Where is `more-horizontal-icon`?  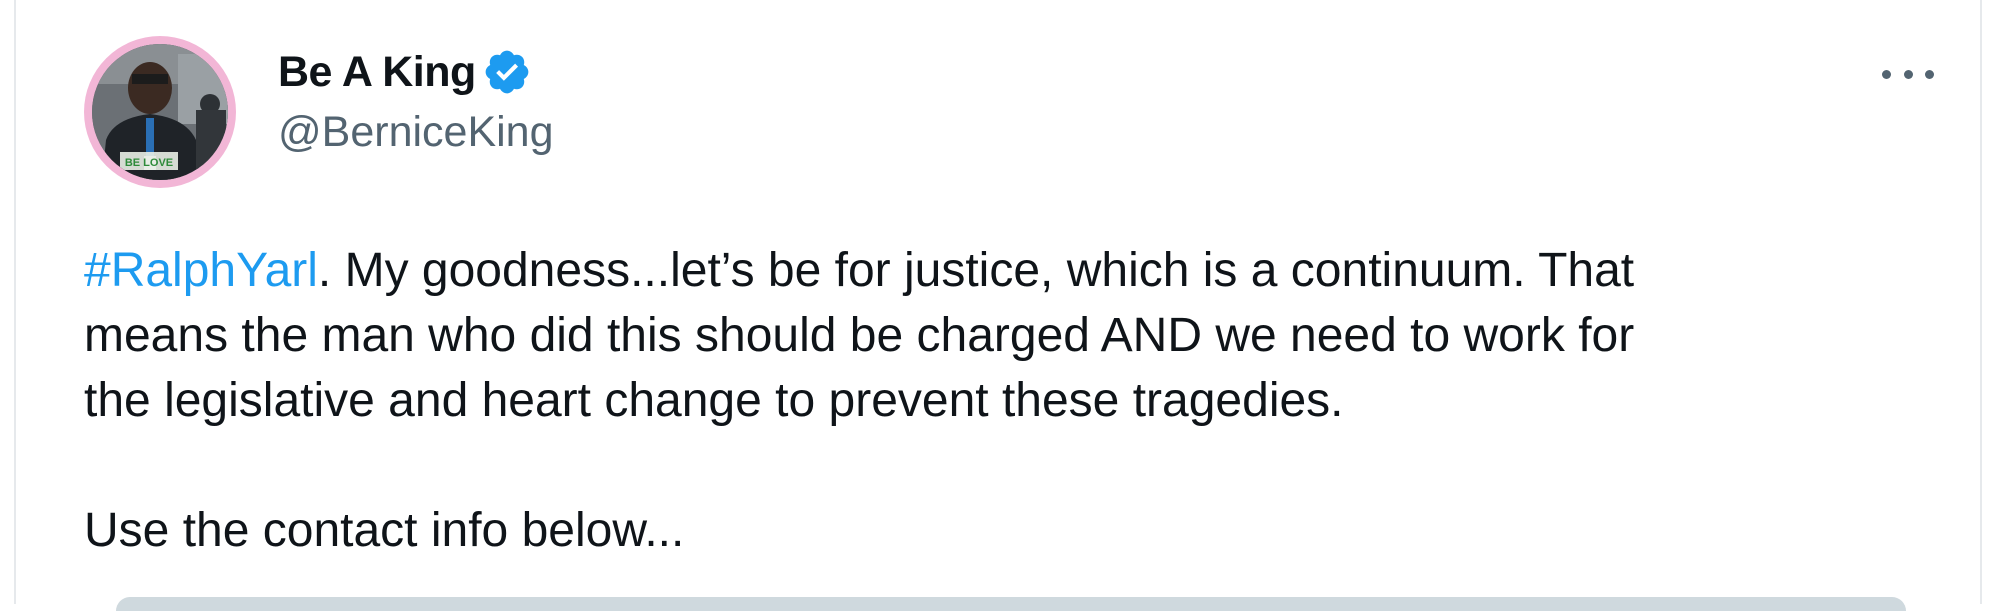
more-horizontal-icon is located at coordinates (1886, 74).